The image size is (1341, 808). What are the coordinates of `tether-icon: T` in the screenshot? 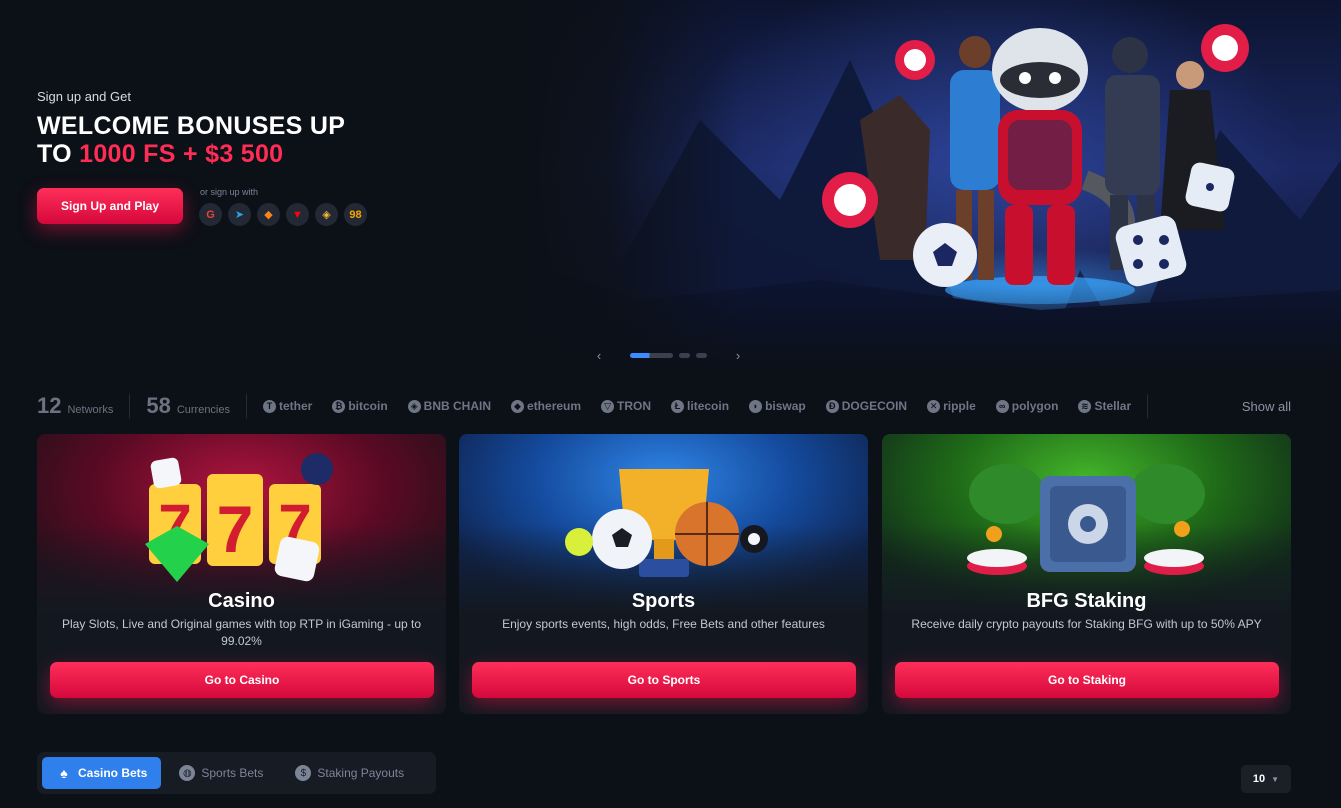 It's located at (269, 406).